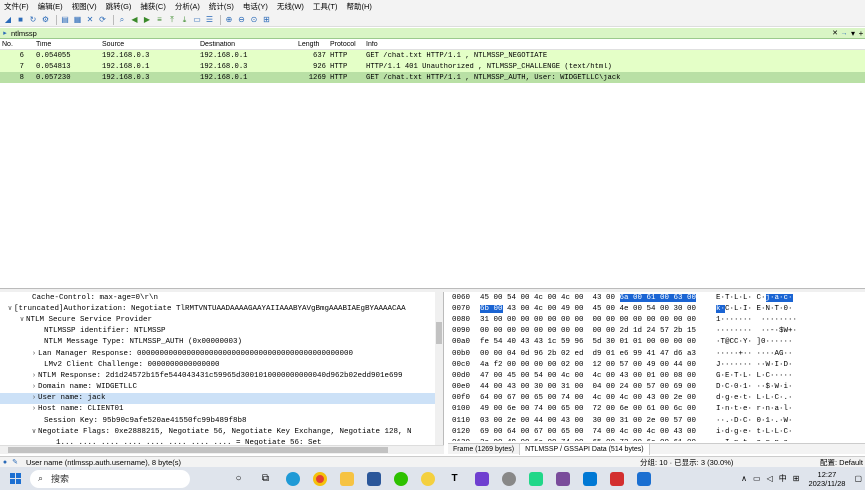  Describe the element at coordinates (119, 6) in the screenshot. I see `menu-item: 跳转(G)` at that location.